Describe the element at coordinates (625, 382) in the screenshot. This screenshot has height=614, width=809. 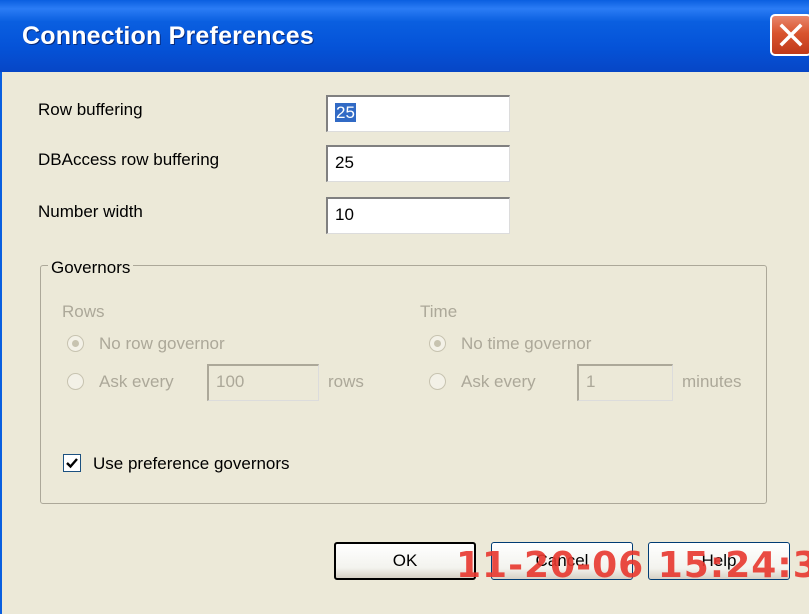
I see `ask-every-time-input: 1` at that location.